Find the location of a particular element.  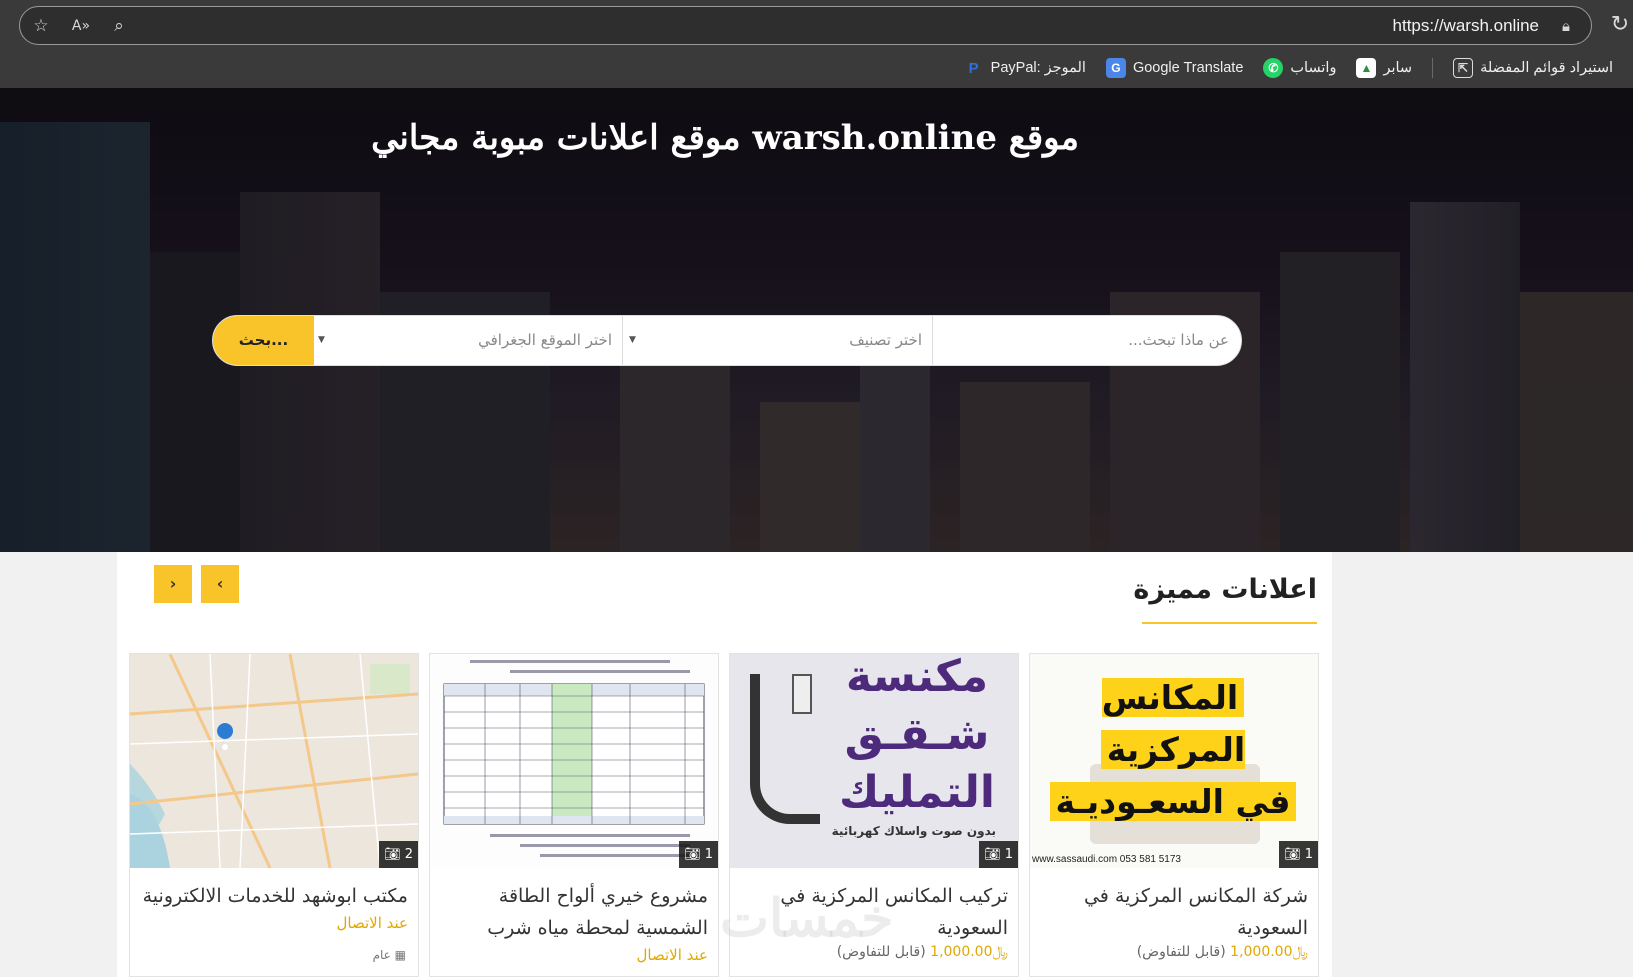

location-select: اختر الموقع الجغرافي ▼ is located at coordinates (467, 340).